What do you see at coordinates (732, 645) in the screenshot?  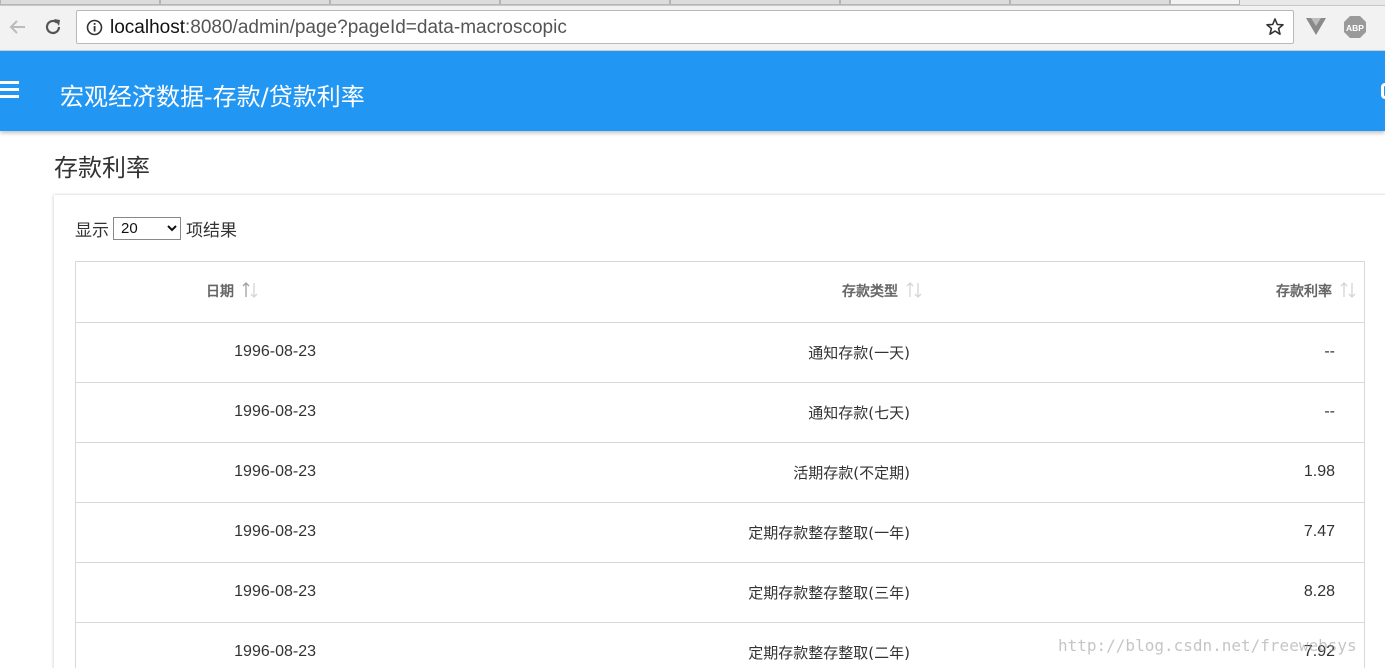 I see `cell-deposit-type: 定期存款整存整取(二年)` at bounding box center [732, 645].